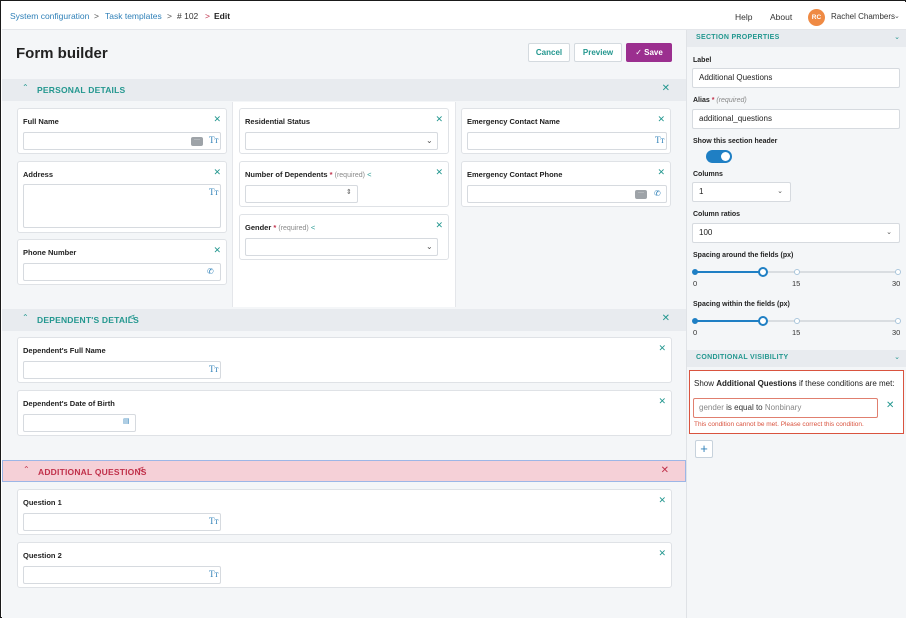 This screenshot has width=906, height=618. I want to click on breadcrumb-task-templates: Task templates, so click(133, 16).